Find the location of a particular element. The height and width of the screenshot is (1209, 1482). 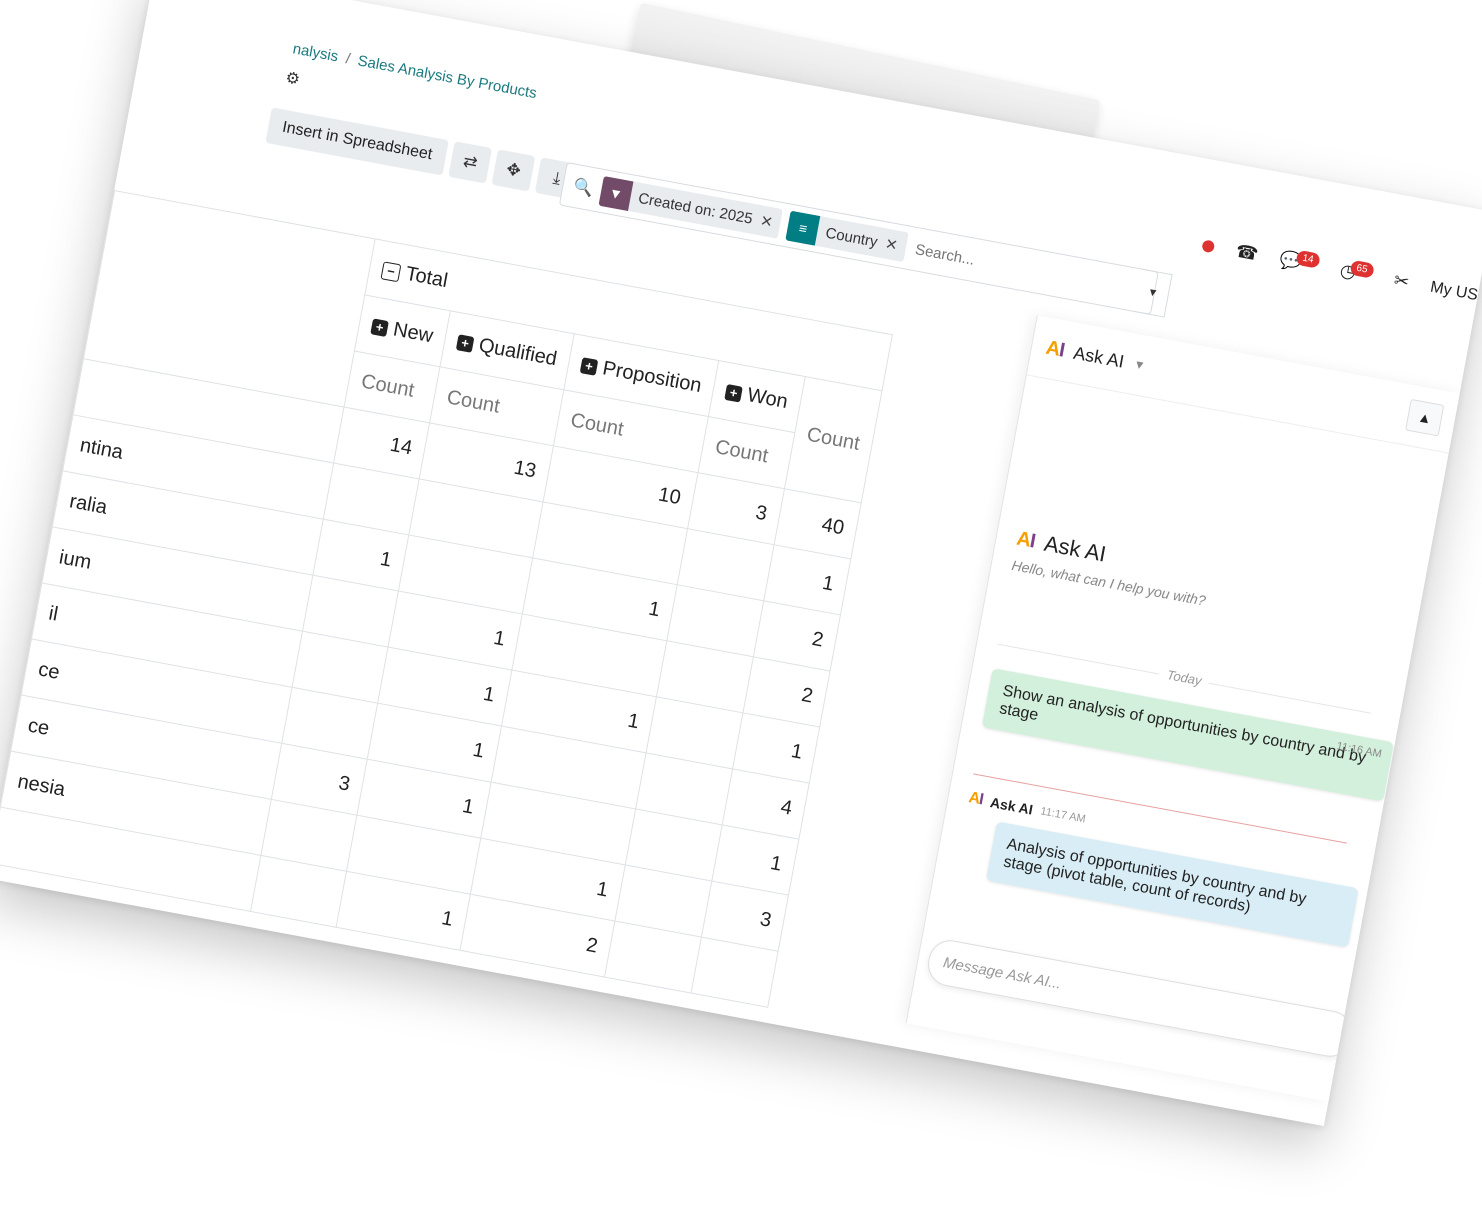

insert-in-spreadsheet-button: Insert in Spreadsheet is located at coordinates (357, 141).